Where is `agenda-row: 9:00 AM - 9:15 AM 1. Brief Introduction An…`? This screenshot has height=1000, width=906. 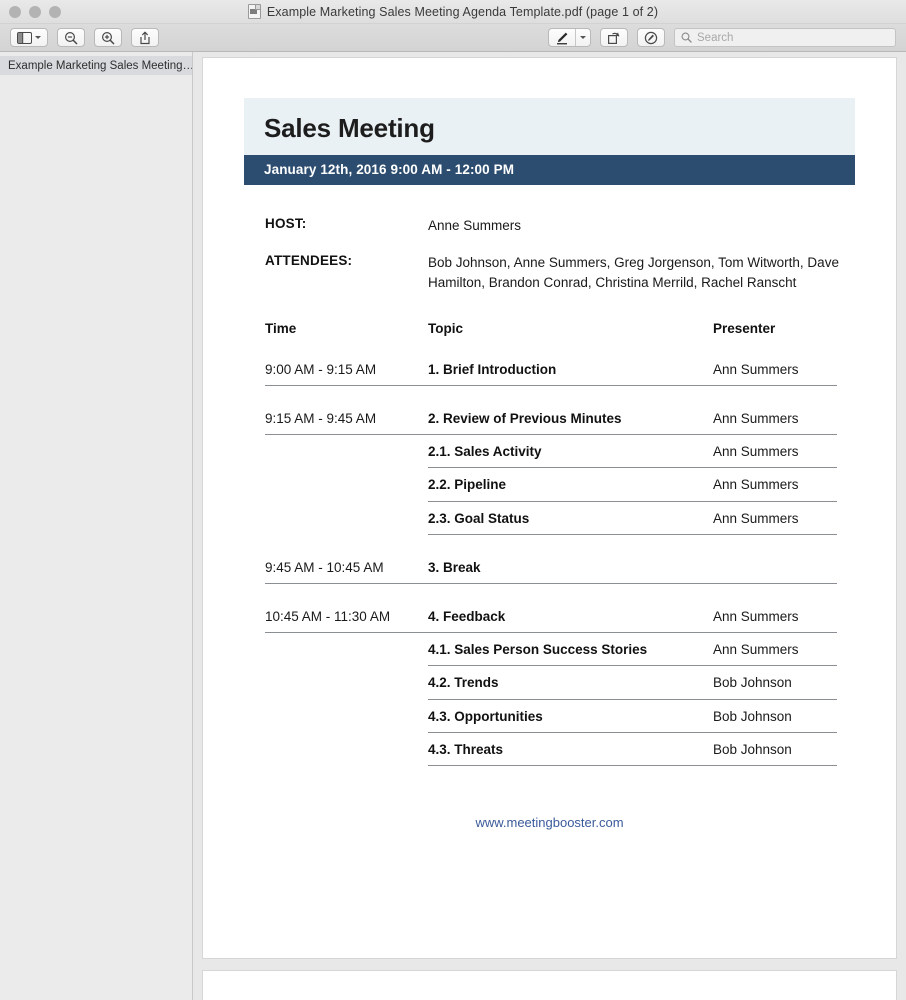
agenda-row: 9:00 AM - 9:15 AM 1. Brief Introduction An… is located at coordinates (551, 373).